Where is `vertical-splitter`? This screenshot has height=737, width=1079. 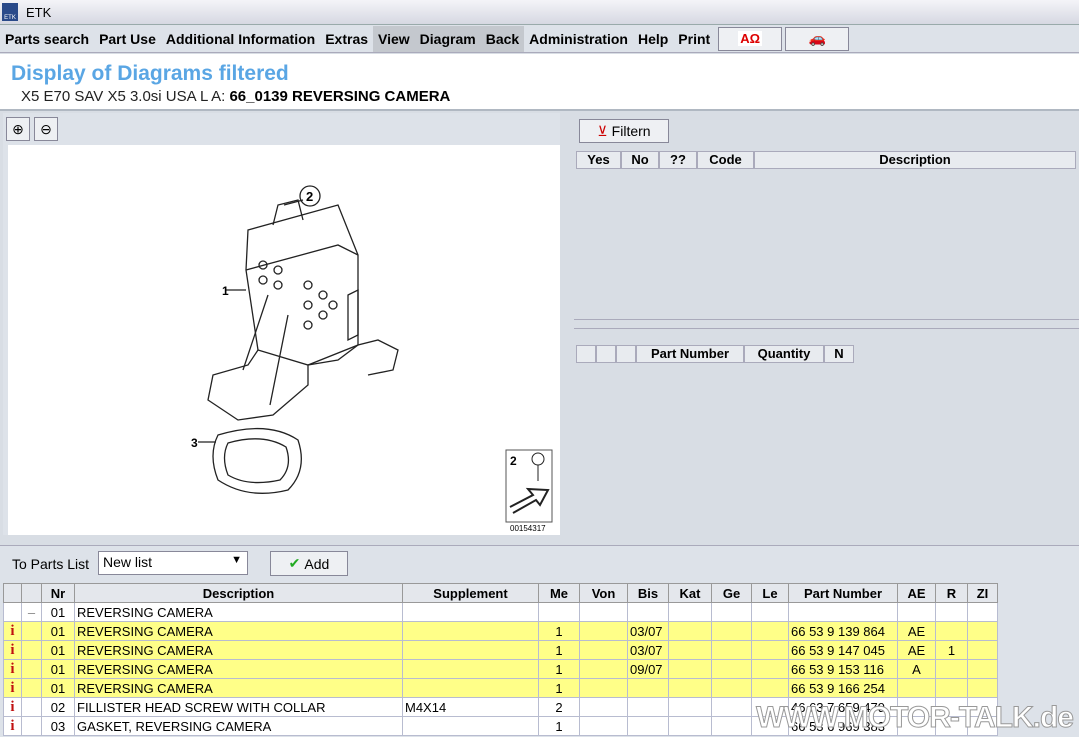 vertical-splitter is located at coordinates (567, 324).